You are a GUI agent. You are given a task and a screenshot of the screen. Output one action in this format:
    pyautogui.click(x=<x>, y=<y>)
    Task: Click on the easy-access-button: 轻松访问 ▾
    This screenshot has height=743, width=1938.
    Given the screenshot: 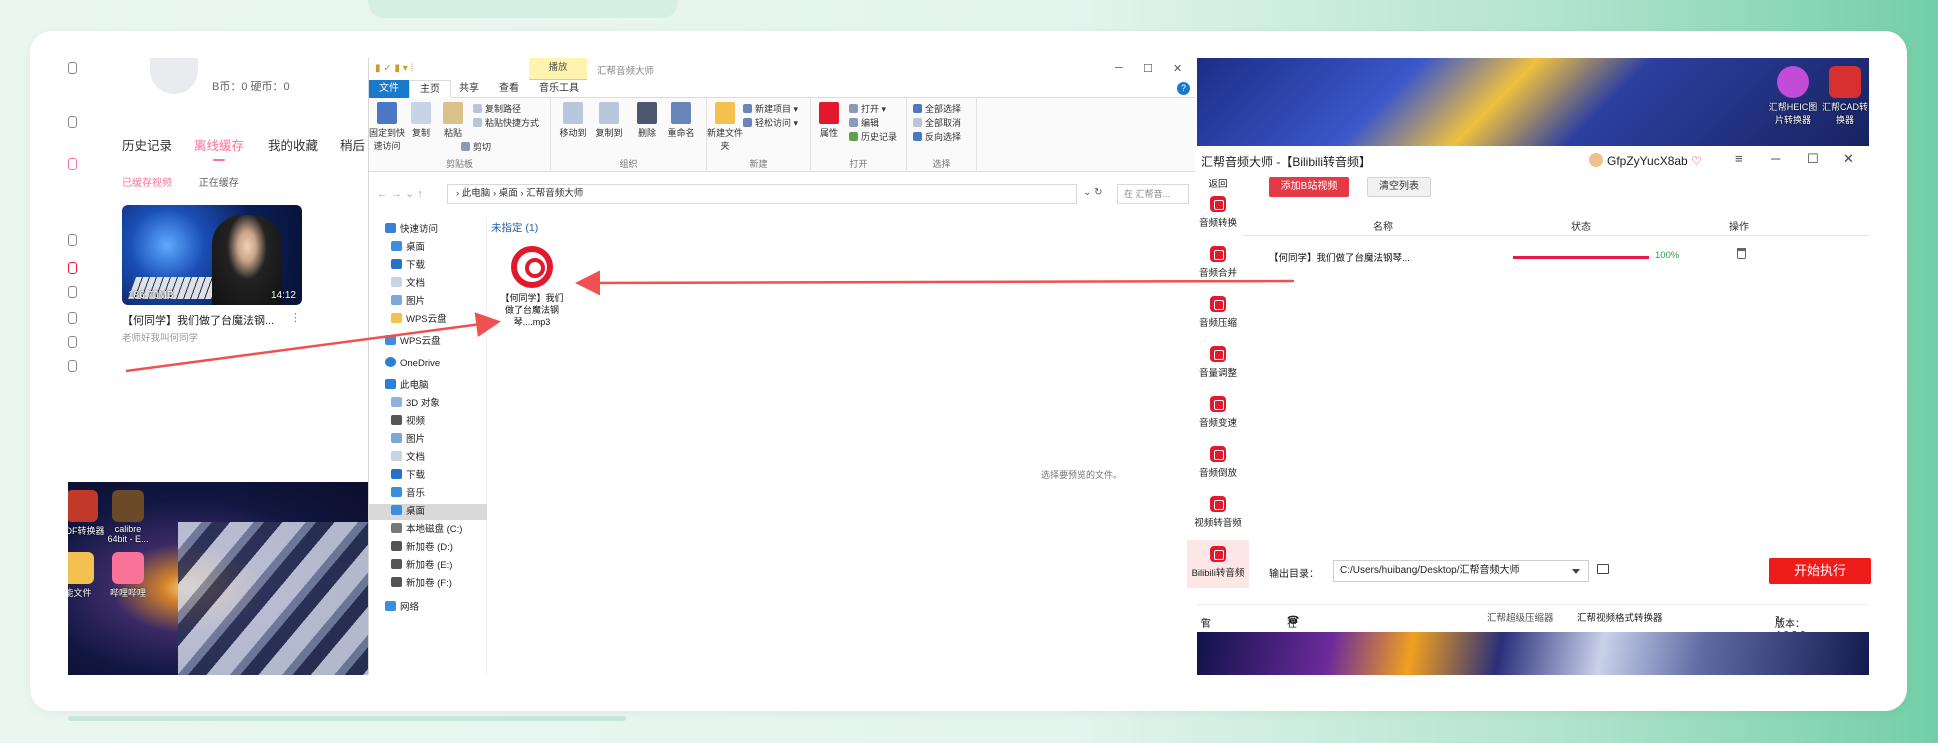 What is the action you would take?
    pyautogui.click(x=770, y=122)
    